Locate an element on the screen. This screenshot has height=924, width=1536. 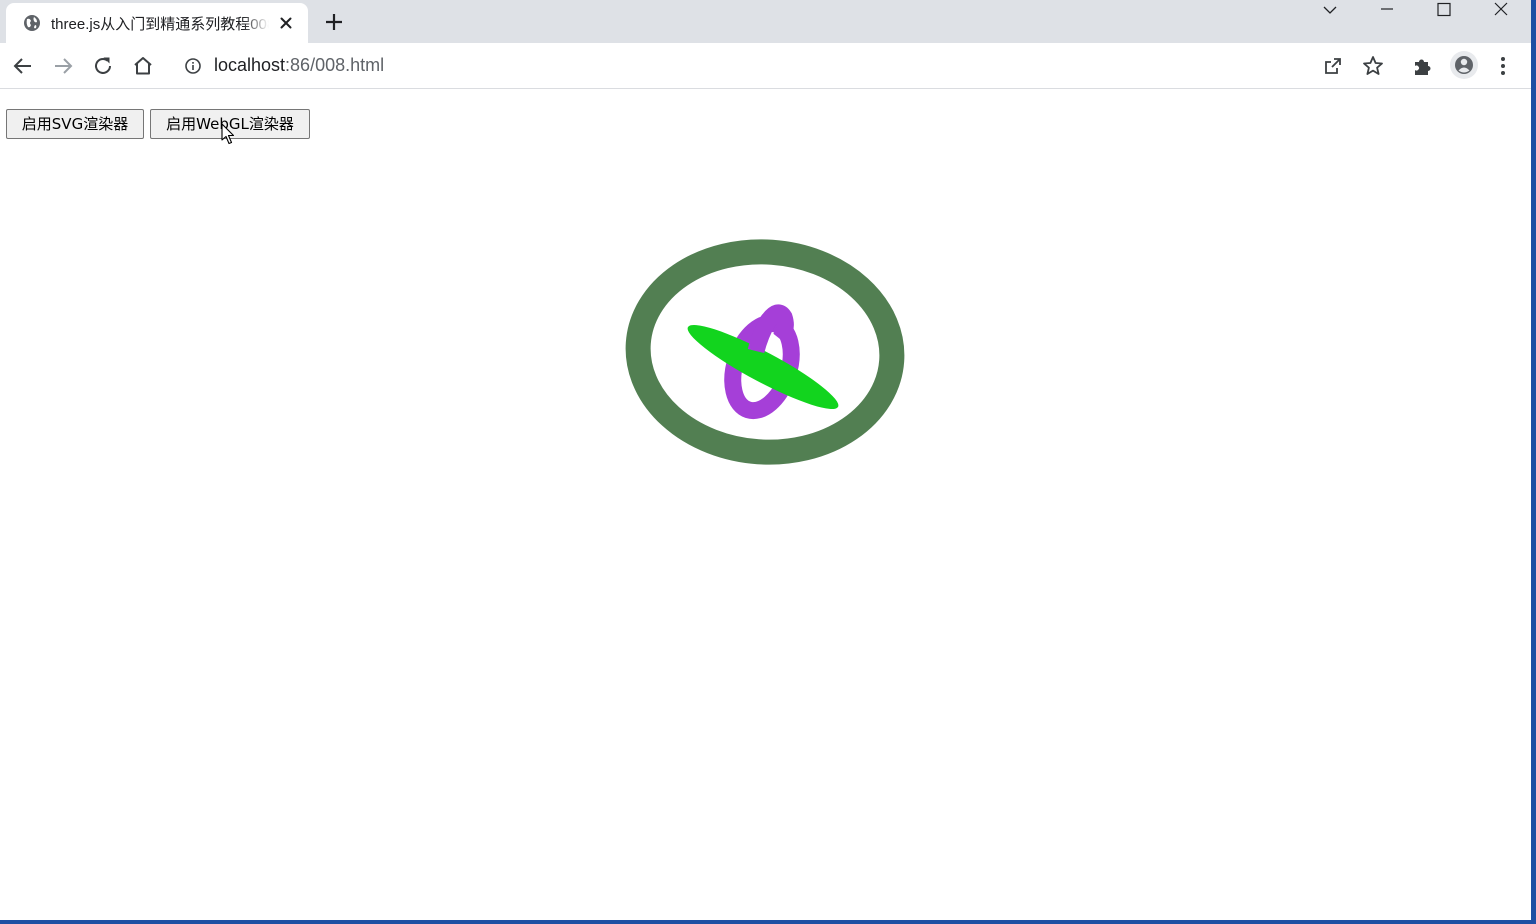
forward-arrow-icon is located at coordinates (64, 66).